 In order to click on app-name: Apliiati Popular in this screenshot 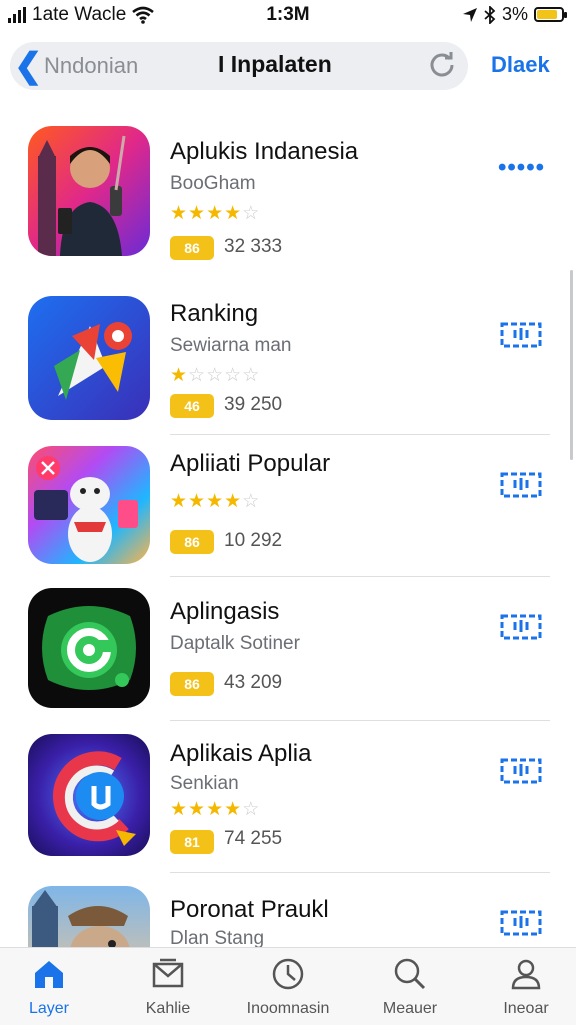, I will do `click(250, 463)`.